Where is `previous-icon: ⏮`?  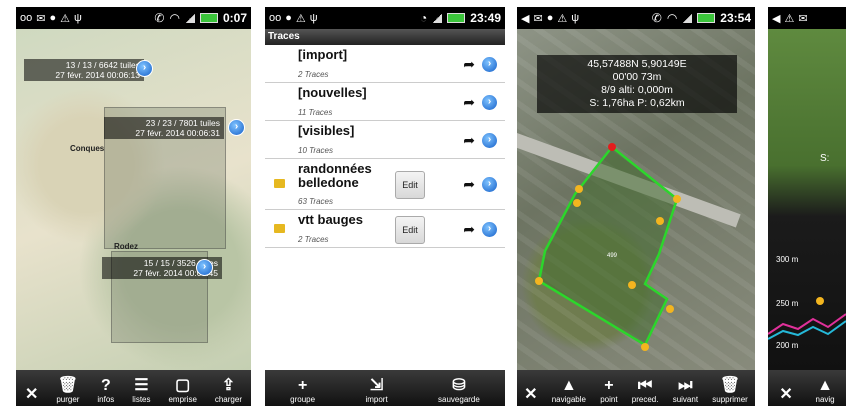 previous-icon: ⏮ is located at coordinates (645, 385).